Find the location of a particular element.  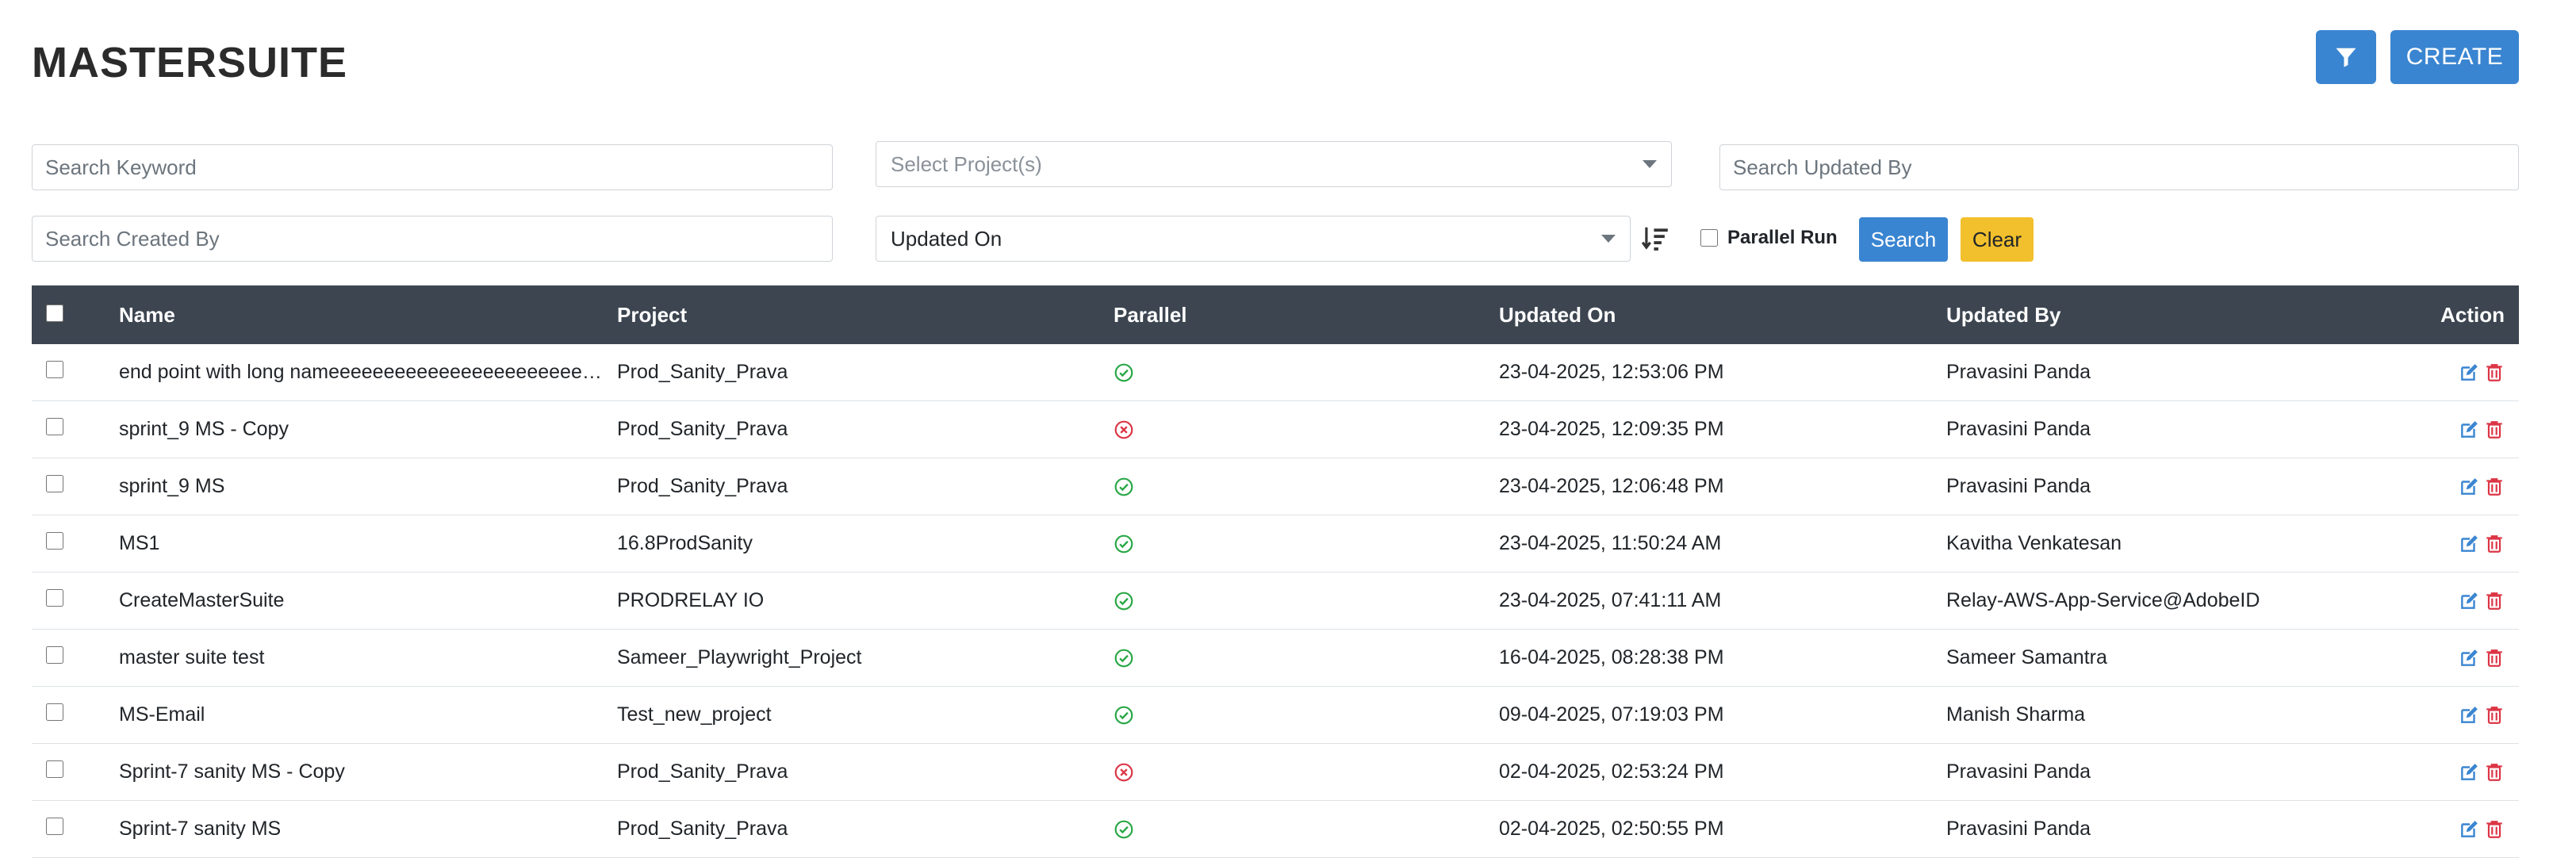

select-projects-dropdown: Select Project(s) is located at coordinates (1274, 164).